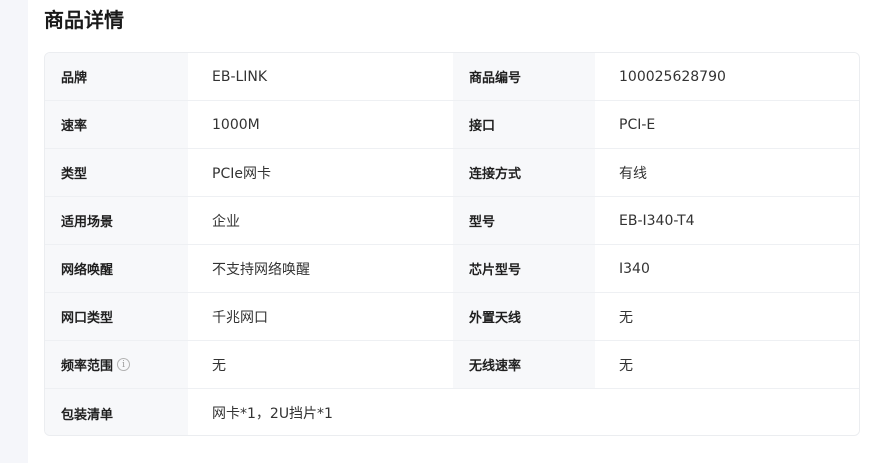 This screenshot has height=463, width=877. What do you see at coordinates (116, 220) in the screenshot?
I see `spec-label: 适用场景` at bounding box center [116, 220].